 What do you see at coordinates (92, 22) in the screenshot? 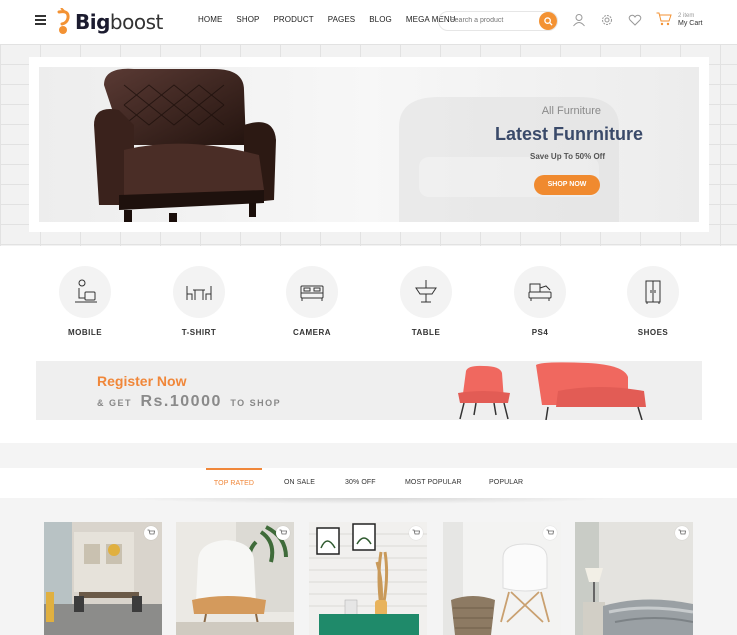
I see `brand-name-bold: Big` at bounding box center [92, 22].